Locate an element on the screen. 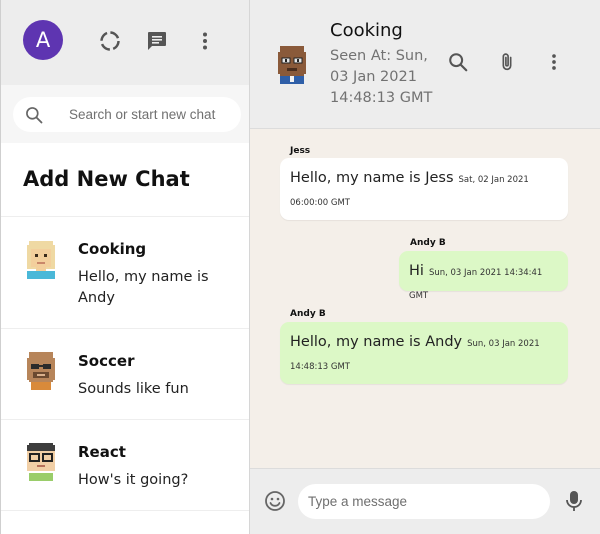 The height and width of the screenshot is (534, 600). last-seen-status: Seen At: Sun, 03 Jan 2021 14:48:13 GMT is located at coordinates (381, 77).